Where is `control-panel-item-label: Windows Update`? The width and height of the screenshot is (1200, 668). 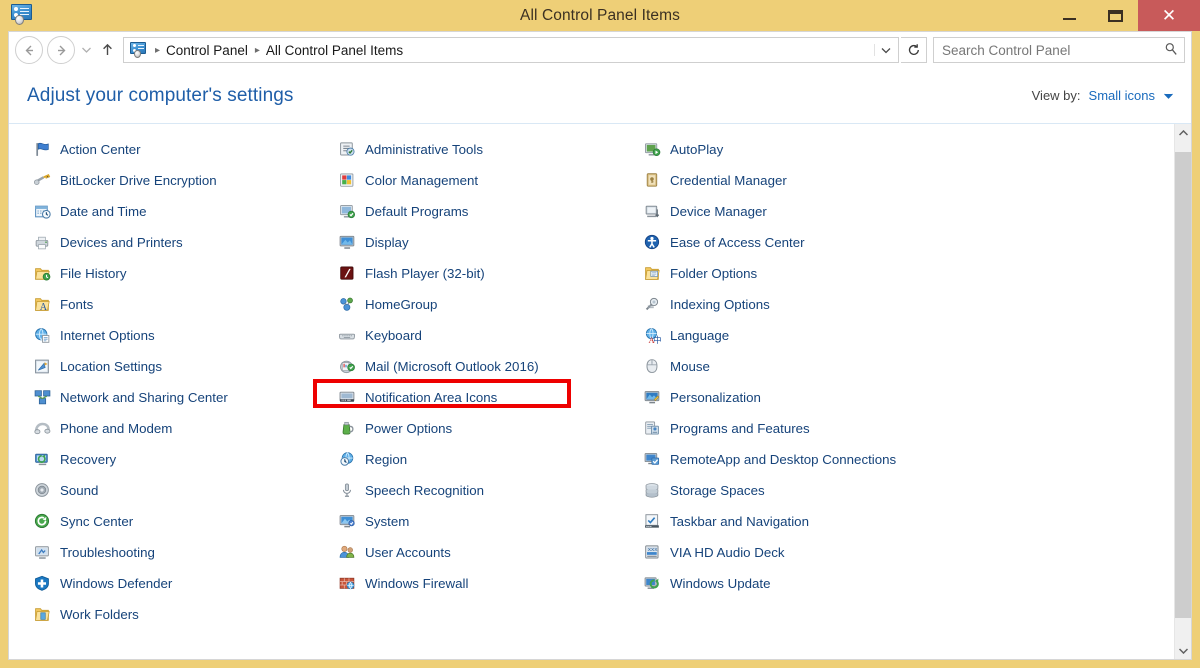 control-panel-item-label: Windows Update is located at coordinates (720, 583).